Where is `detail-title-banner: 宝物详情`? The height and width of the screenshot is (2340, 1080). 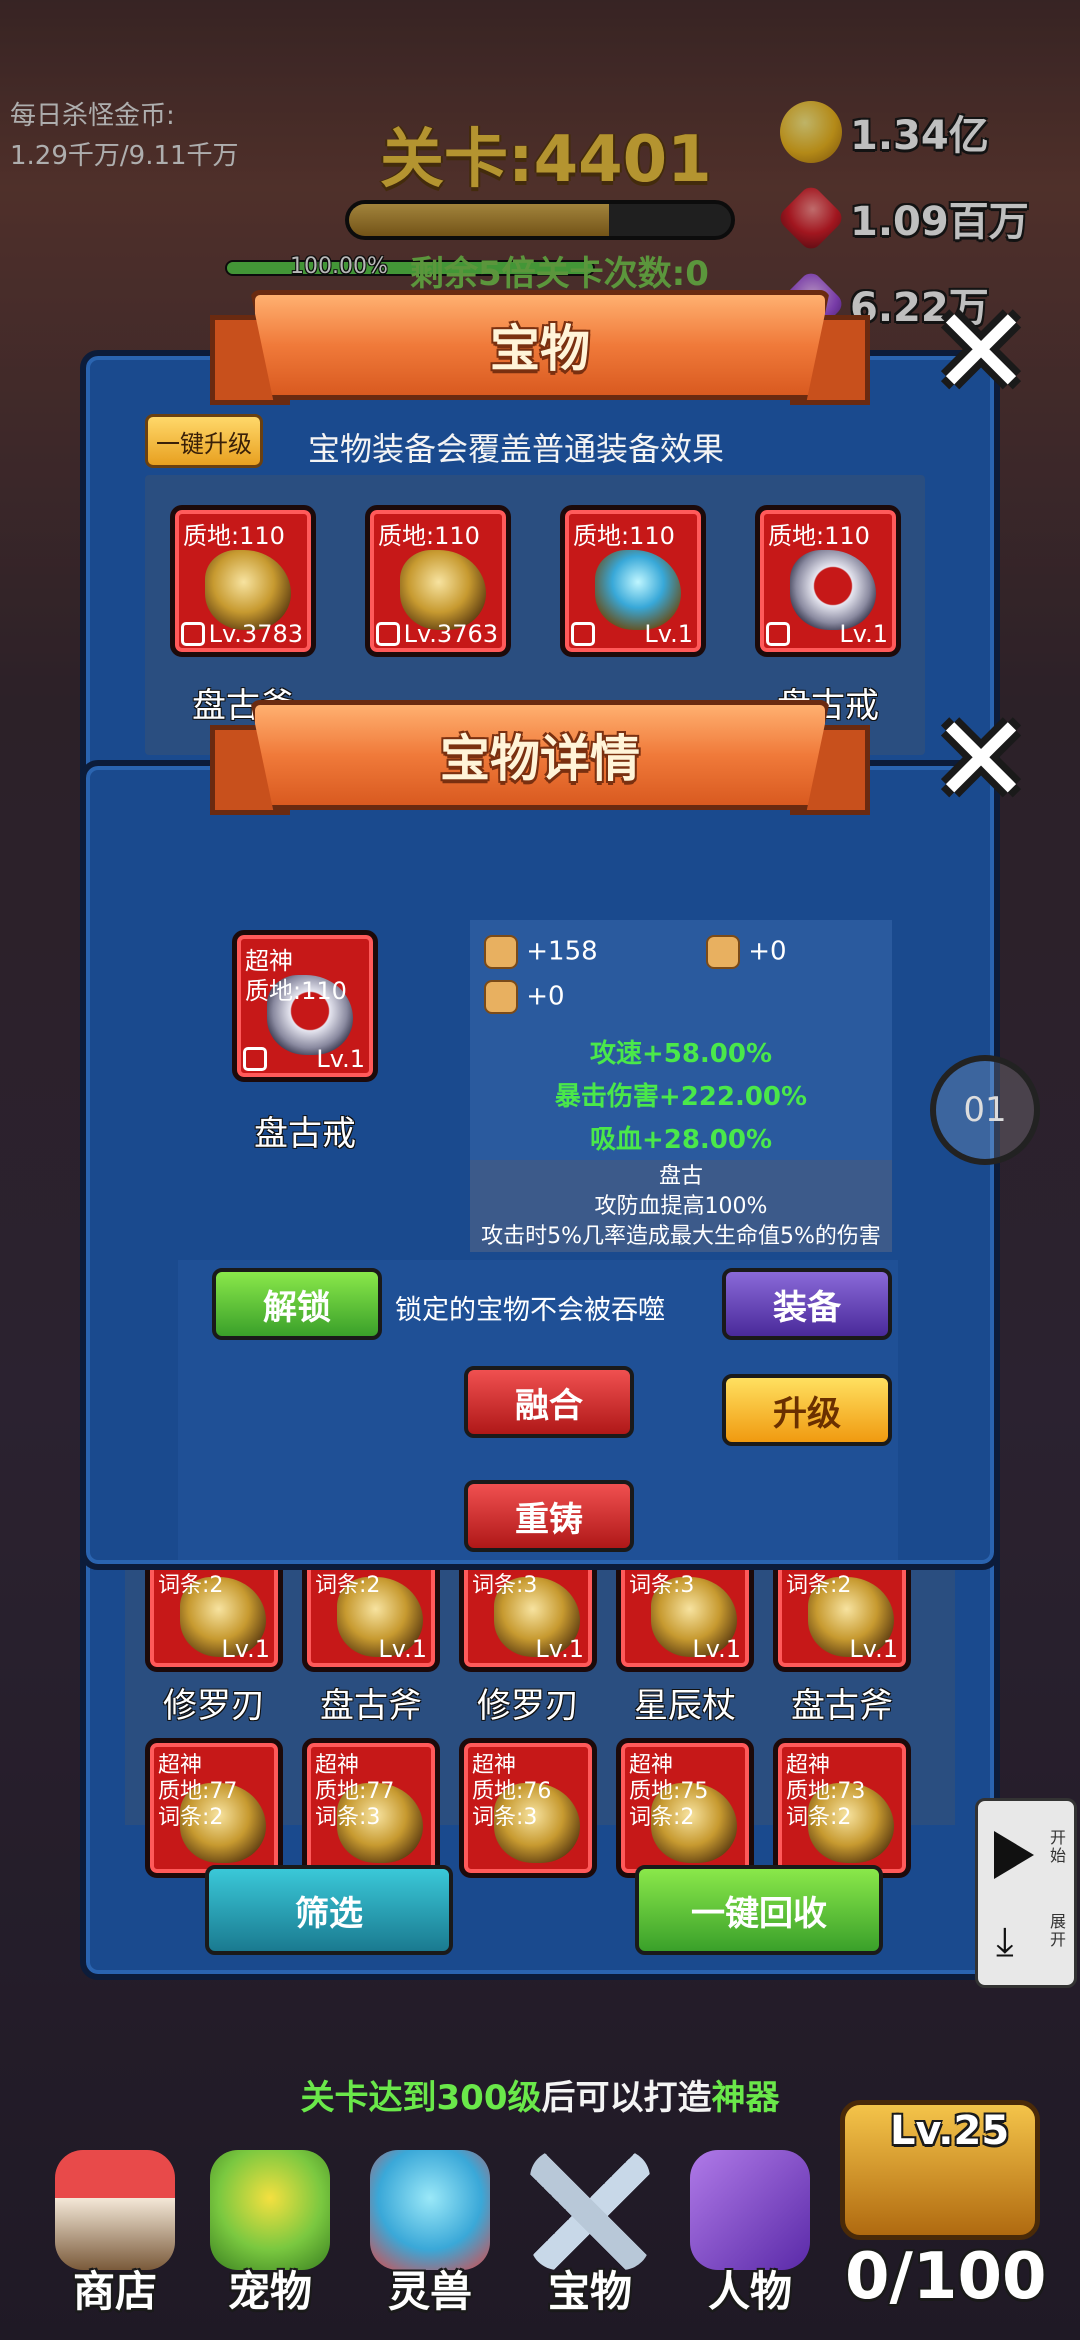
detail-title-banner: 宝物详情 is located at coordinates (540, 757).